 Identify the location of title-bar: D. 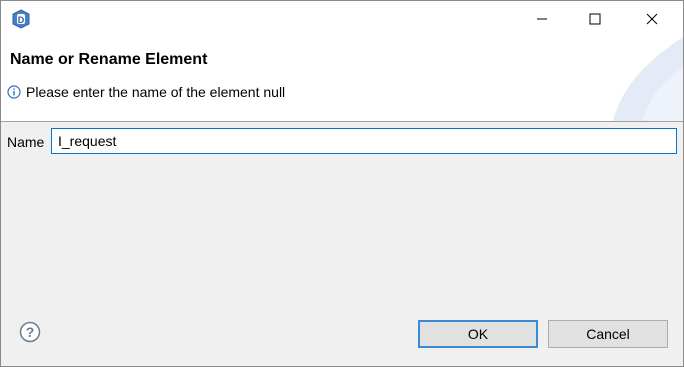
(342, 19).